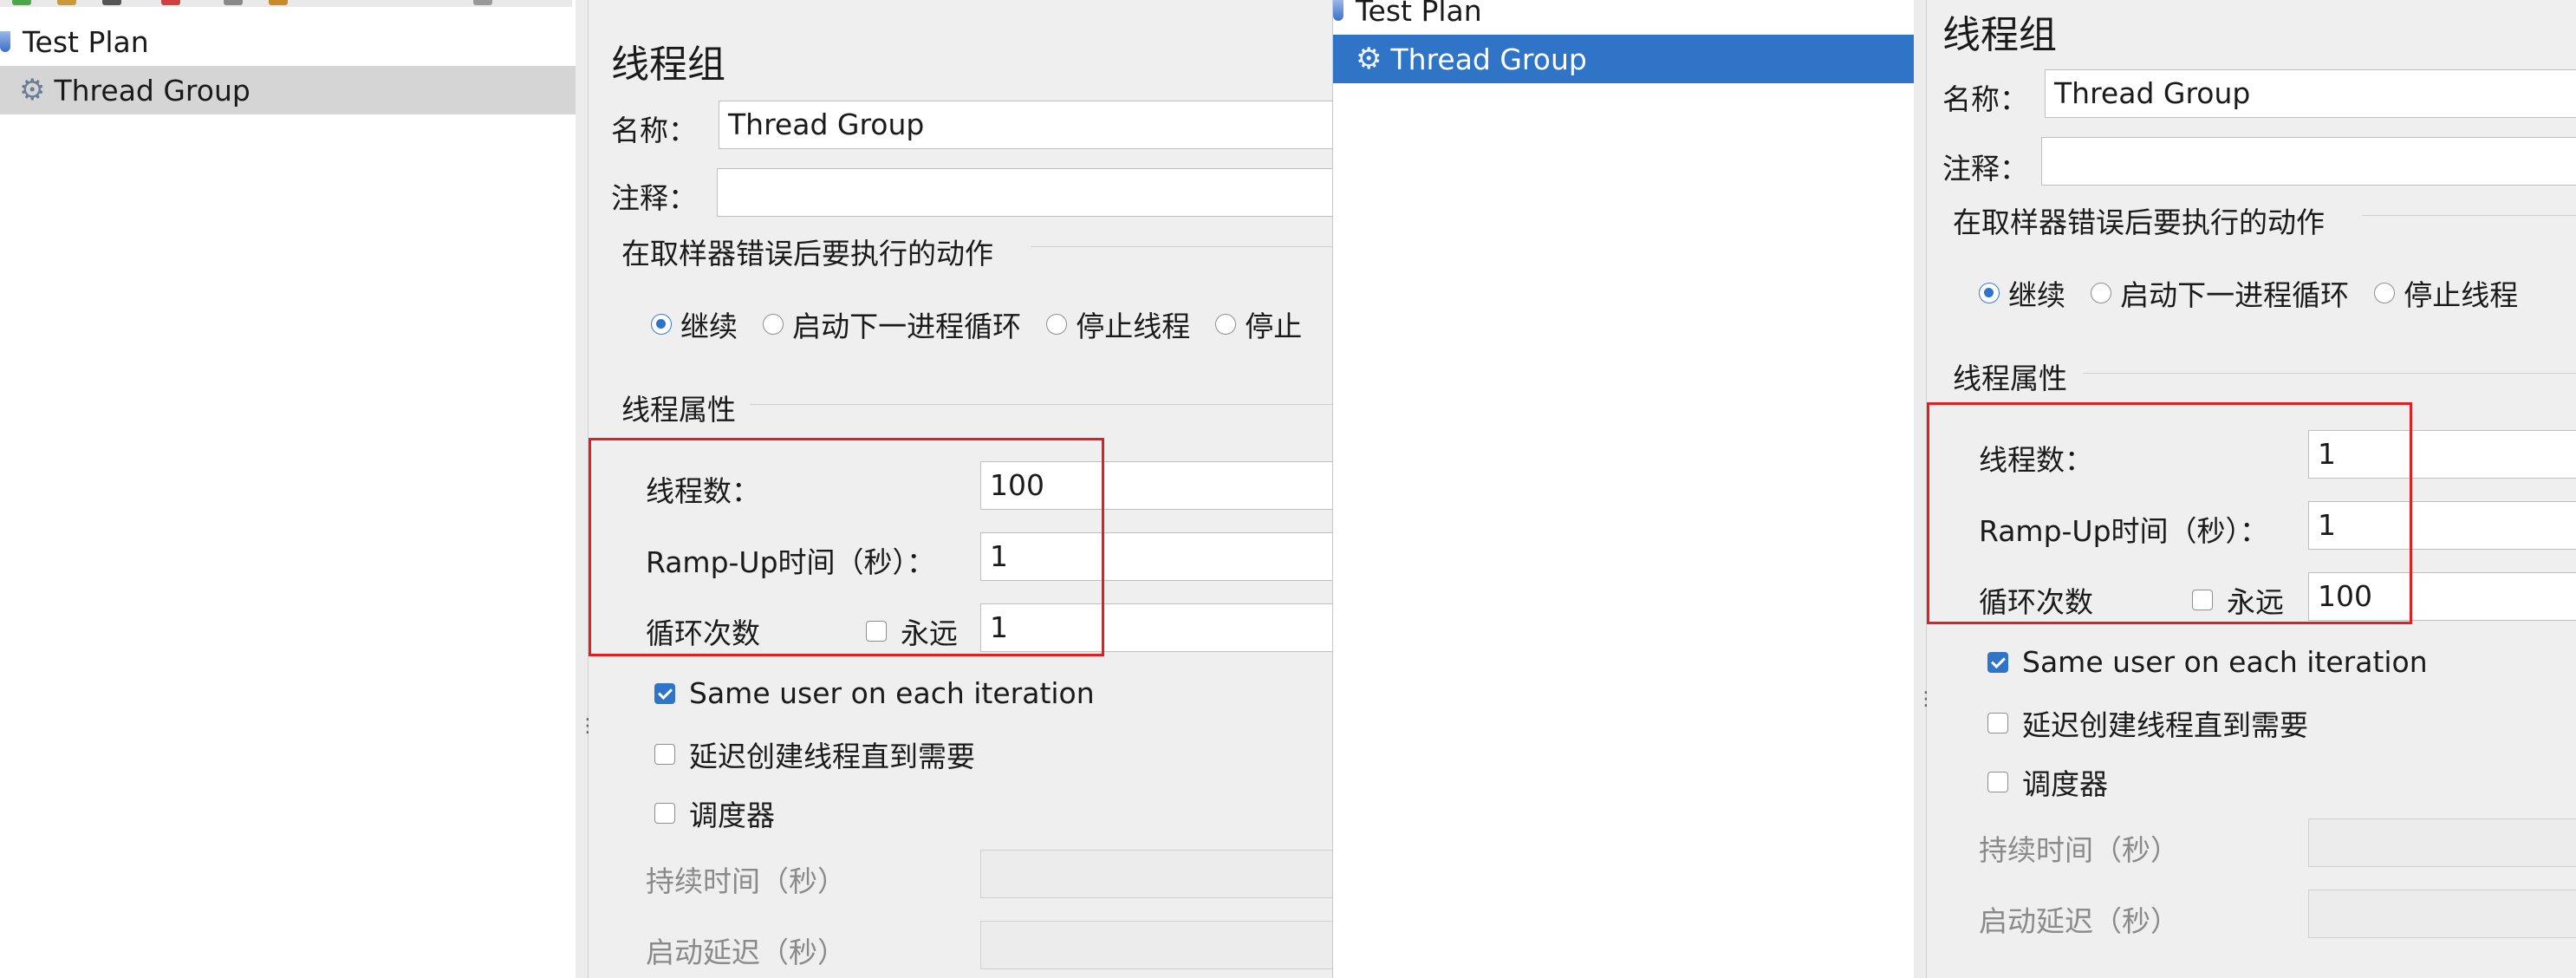 The width and height of the screenshot is (2576, 978). What do you see at coordinates (233, 2) in the screenshot?
I see `copy-icon` at bounding box center [233, 2].